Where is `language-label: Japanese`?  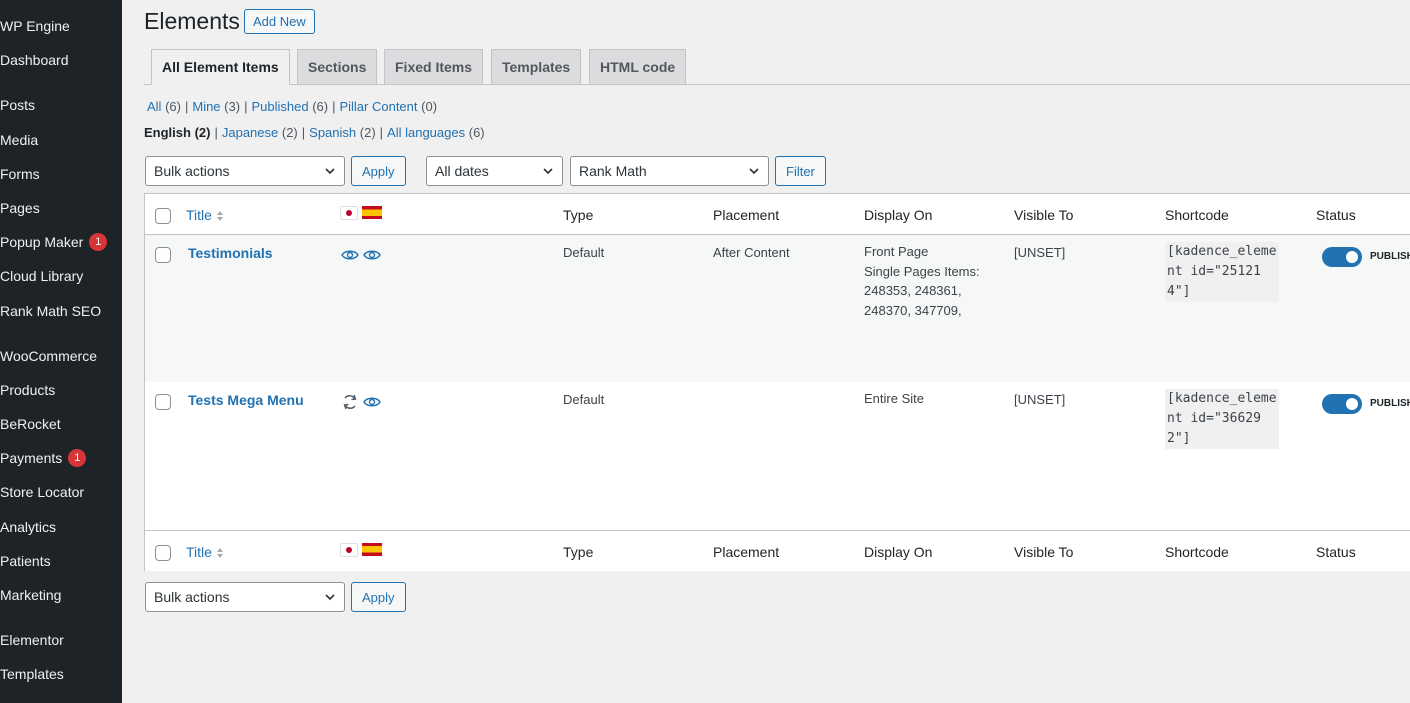
language-label: Japanese is located at coordinates (250, 132).